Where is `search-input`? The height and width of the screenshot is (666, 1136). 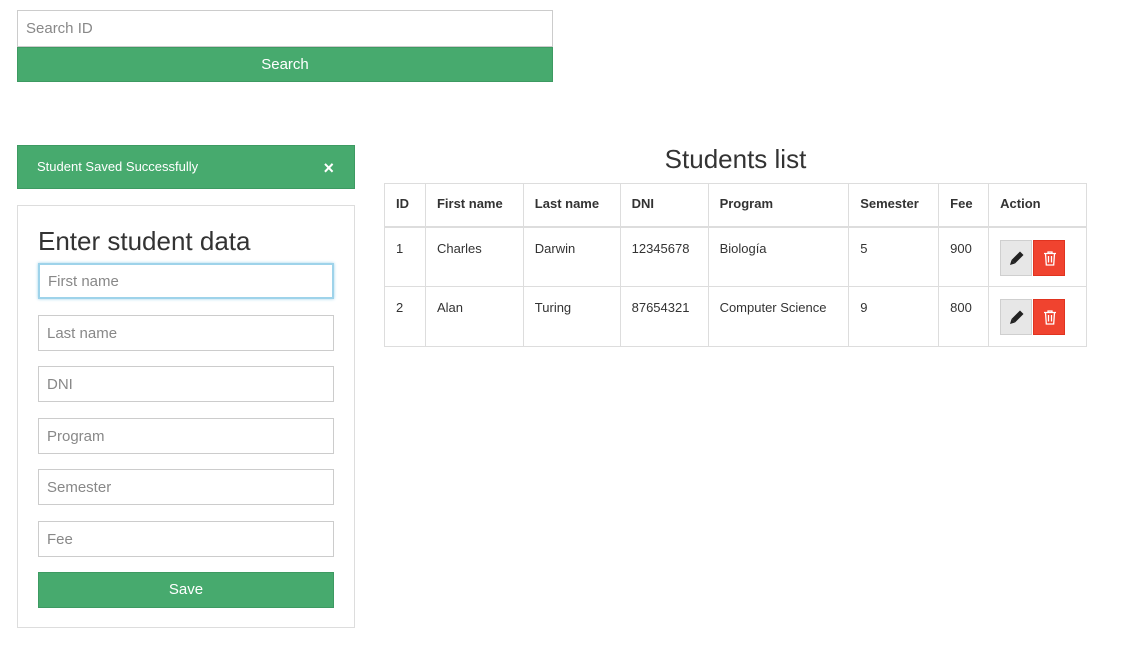 search-input is located at coordinates (285, 28).